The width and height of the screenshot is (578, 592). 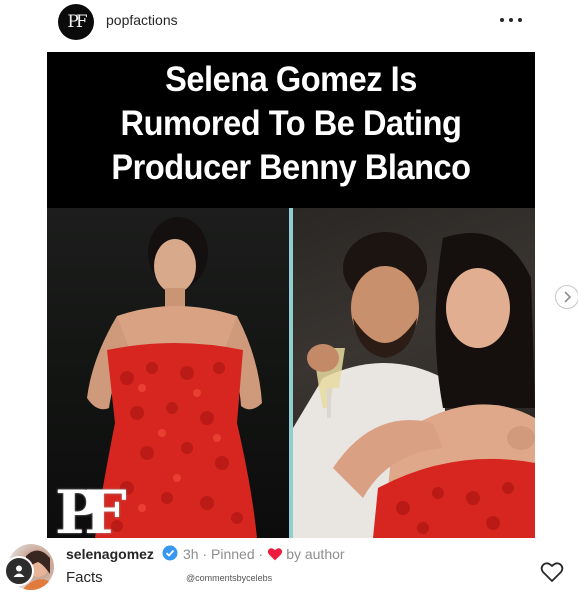 What do you see at coordinates (91, 508) in the screenshot?
I see `pf-watermark-logo: PF` at bounding box center [91, 508].